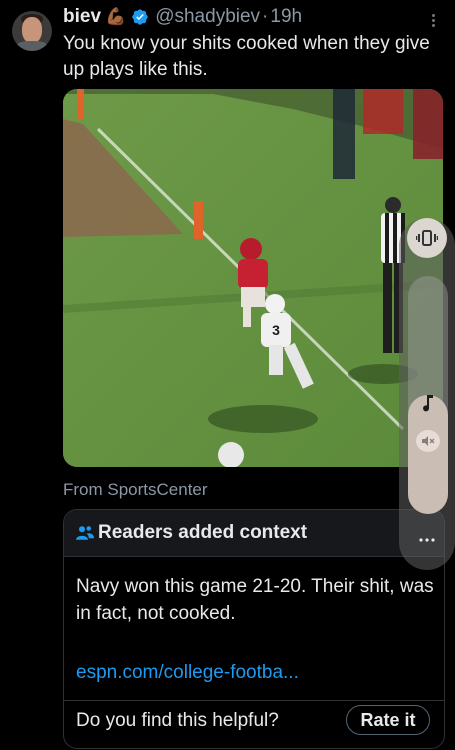 This screenshot has height=750, width=455. Describe the element at coordinates (140, 17) in the screenshot. I see `verified-badge-icon` at that location.